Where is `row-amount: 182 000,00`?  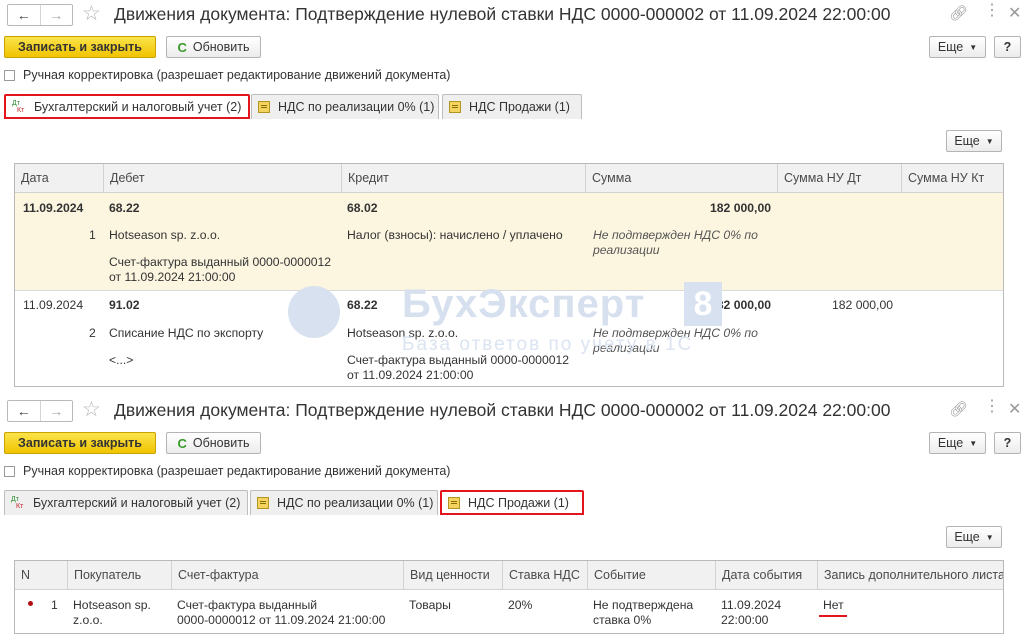 row-amount: 182 000,00 is located at coordinates (740, 305).